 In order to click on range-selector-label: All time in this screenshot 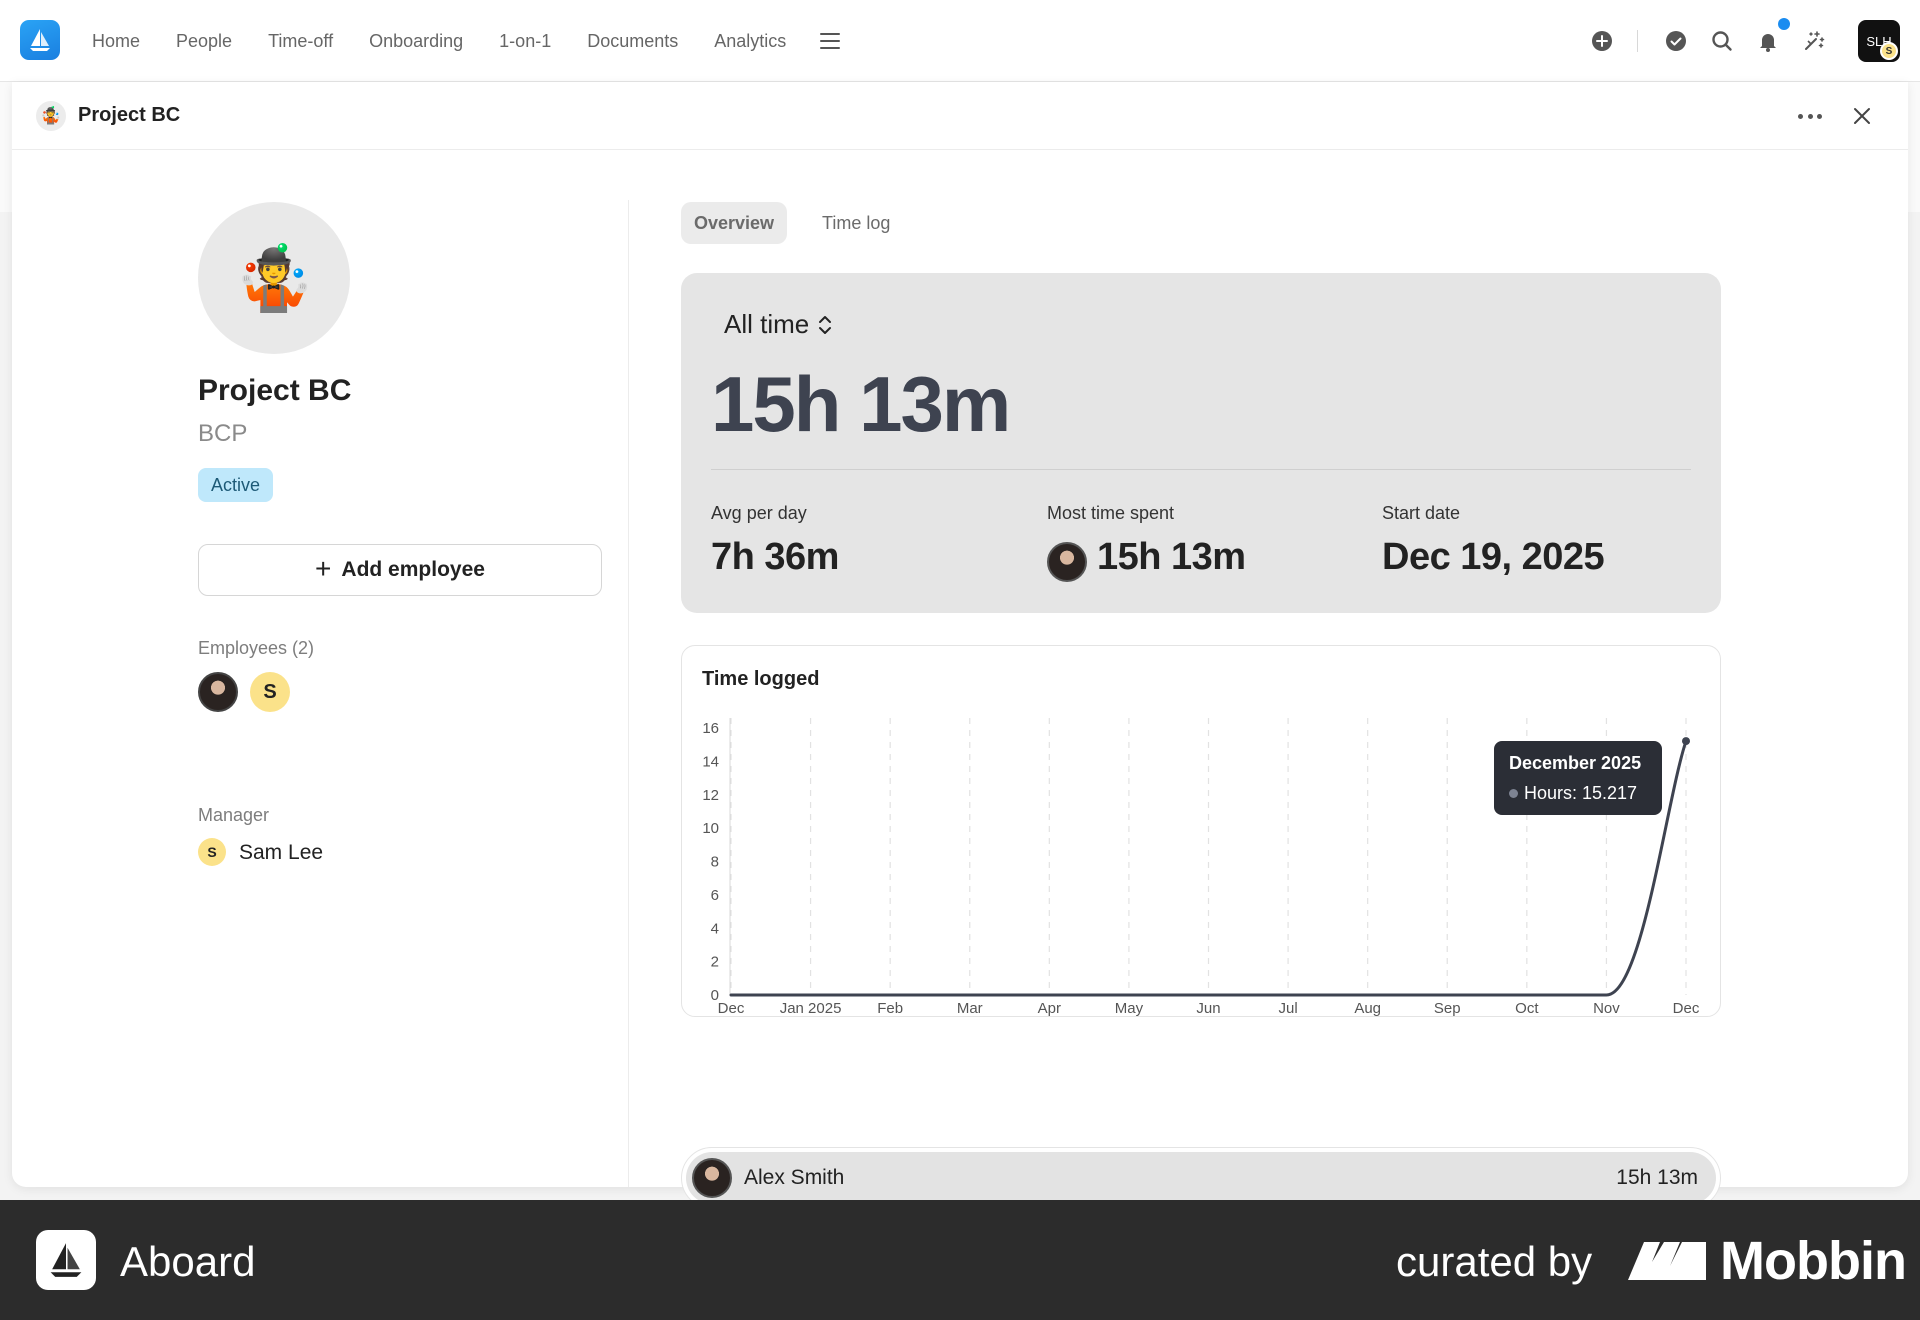, I will do `click(767, 324)`.